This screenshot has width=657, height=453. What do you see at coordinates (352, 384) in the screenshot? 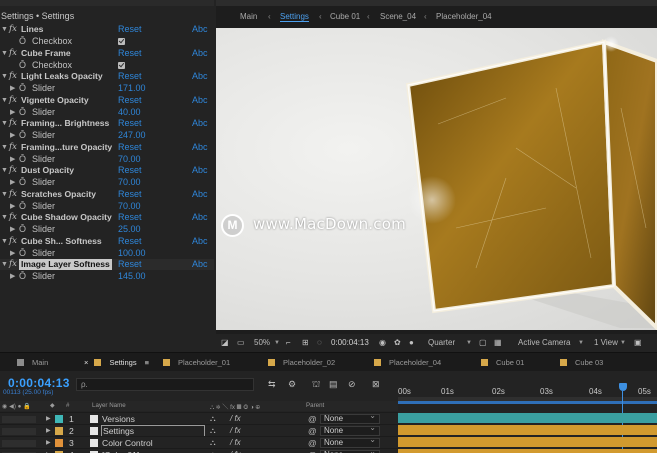
I see `motion-blur-icon: ⊘` at bounding box center [352, 384].